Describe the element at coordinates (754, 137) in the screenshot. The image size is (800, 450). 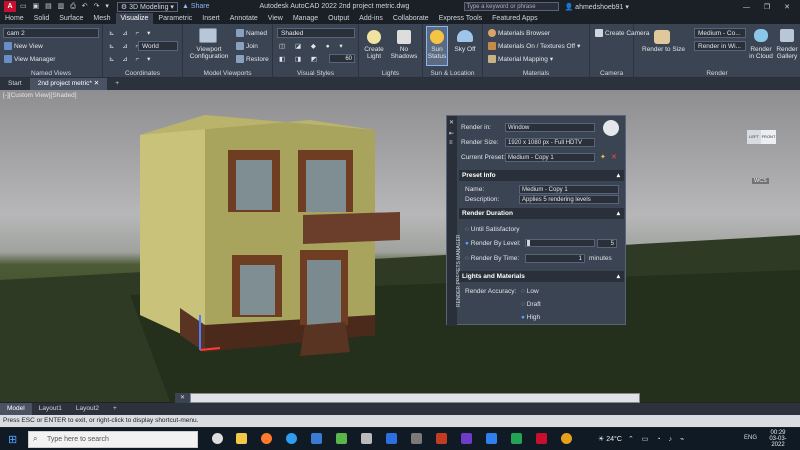
I see `viewcube-left-face: LEFT` at that location.